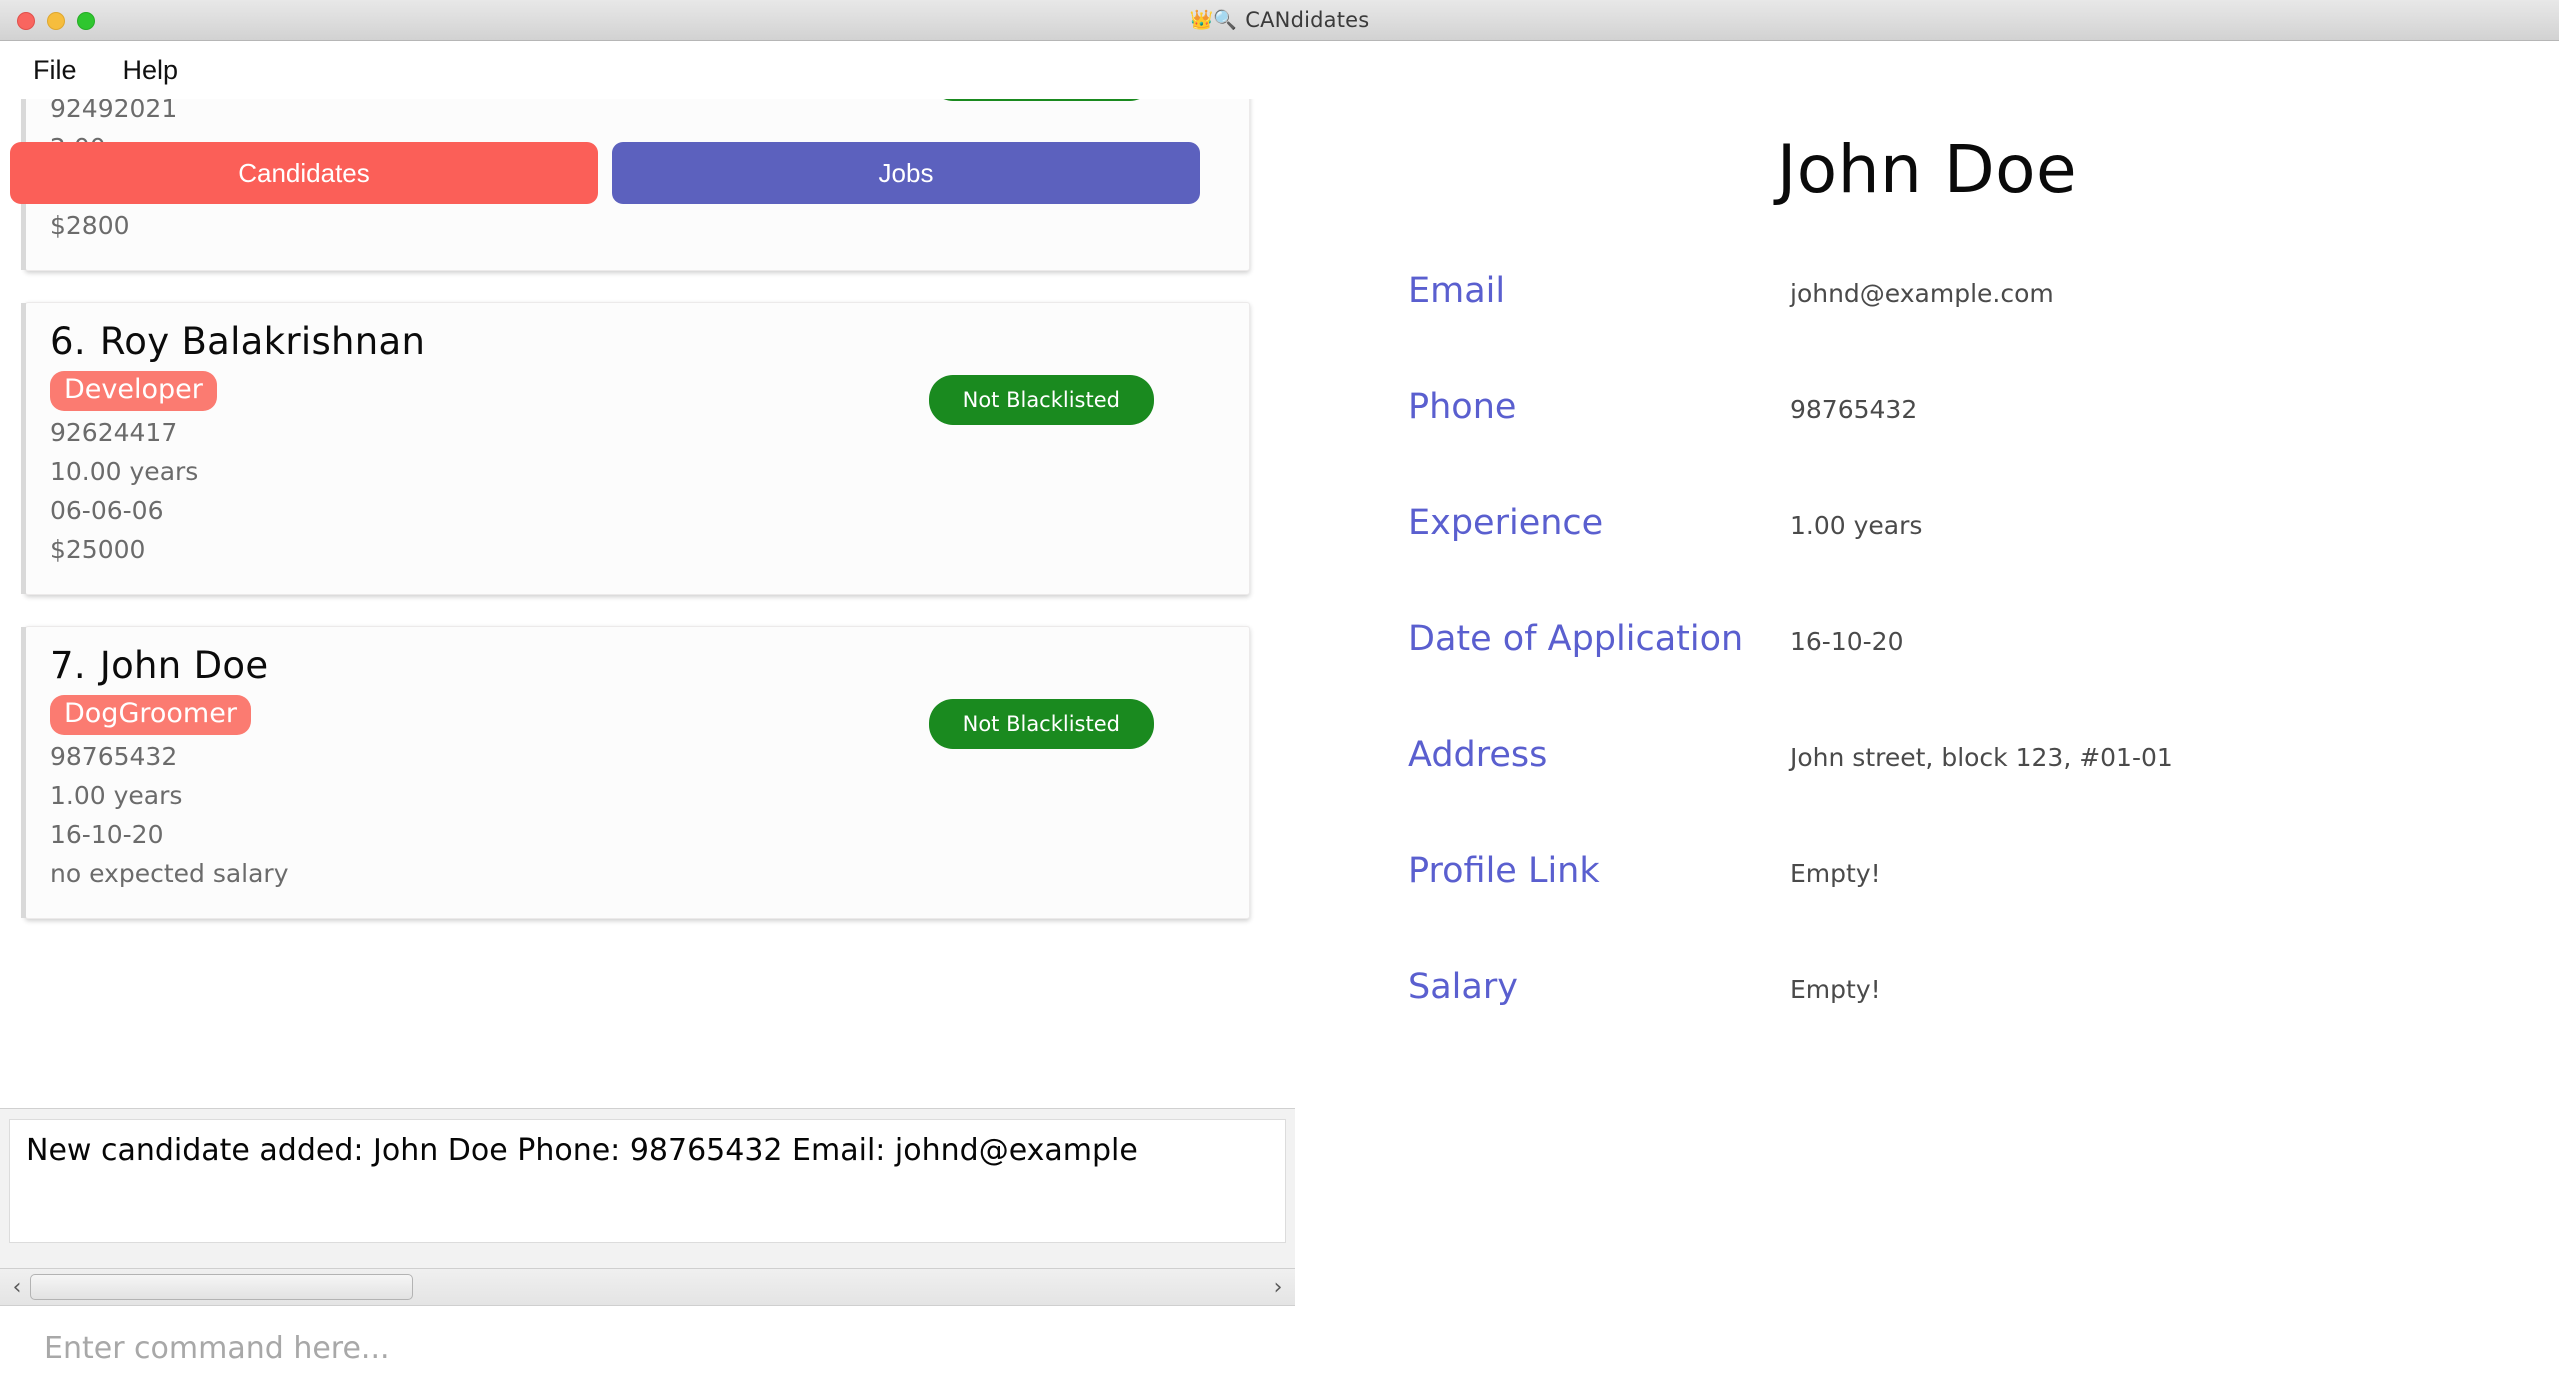 Image resolution: width=2559 pixels, height=1390 pixels. Describe the element at coordinates (133, 391) in the screenshot. I see `candidate-tag: Developer` at that location.